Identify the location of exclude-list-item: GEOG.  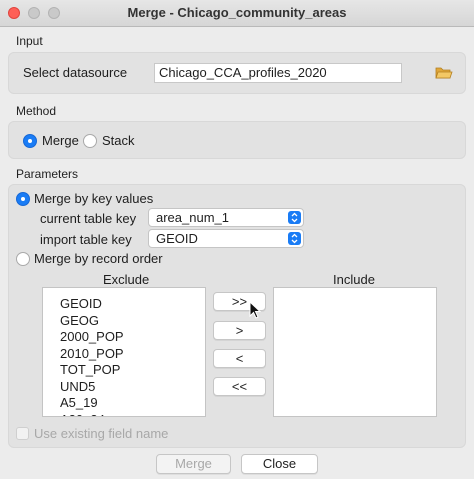
(79, 320).